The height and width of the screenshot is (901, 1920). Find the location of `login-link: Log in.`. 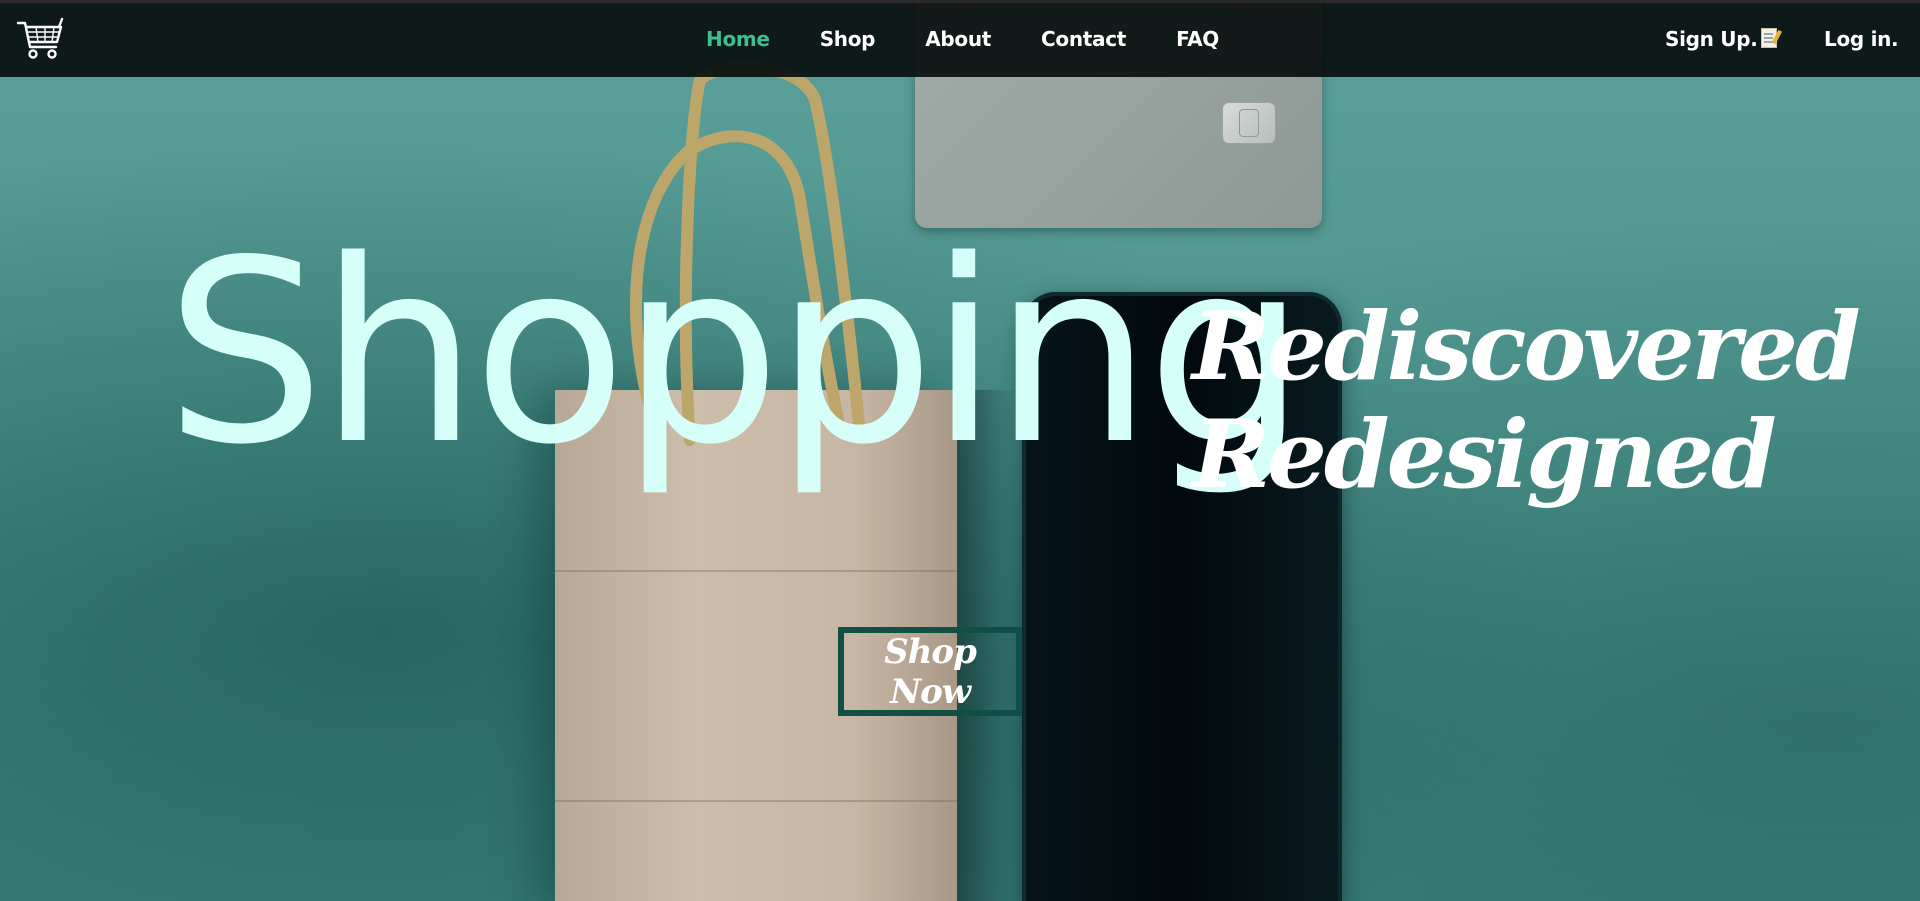

login-link: Log in. is located at coordinates (1861, 39).